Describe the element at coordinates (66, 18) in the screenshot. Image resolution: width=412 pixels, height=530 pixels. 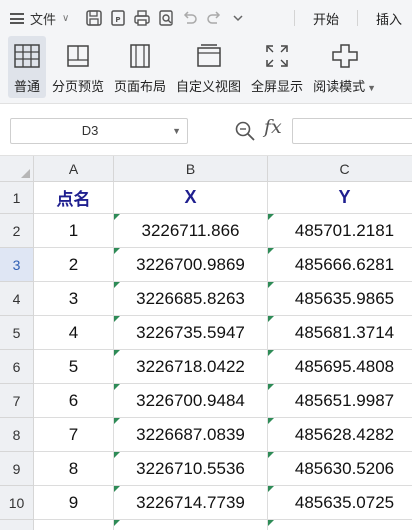
I see `chevron-down-icon: ∨` at that location.